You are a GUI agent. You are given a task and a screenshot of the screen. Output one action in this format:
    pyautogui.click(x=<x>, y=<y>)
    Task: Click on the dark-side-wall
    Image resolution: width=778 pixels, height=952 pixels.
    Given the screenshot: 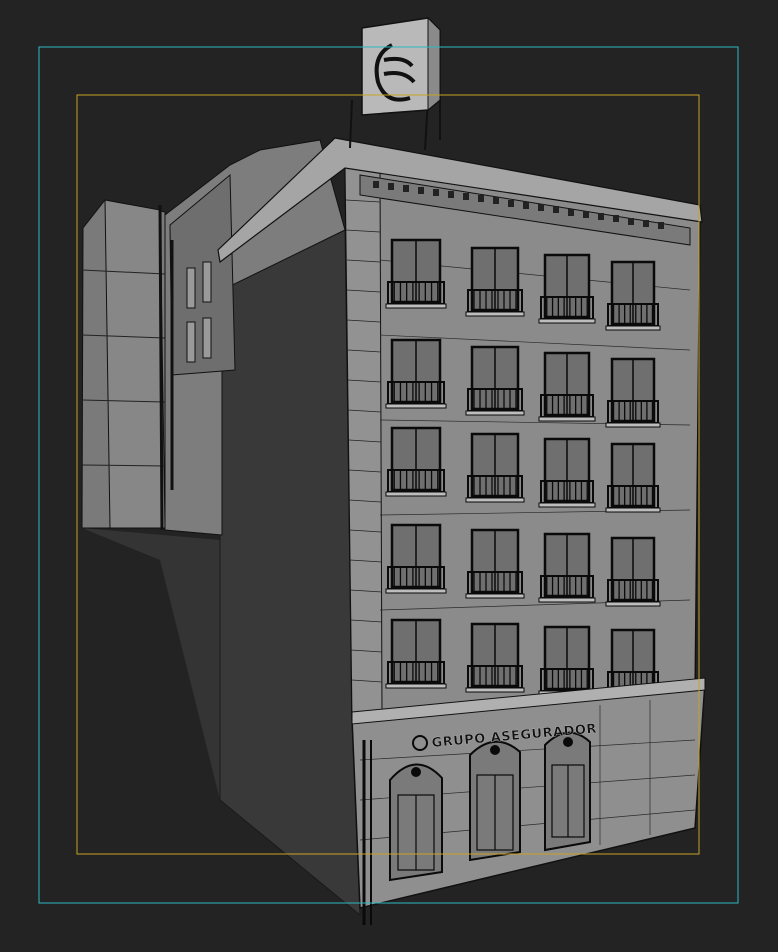 What is the action you would take?
    pyautogui.click(x=290, y=573)
    